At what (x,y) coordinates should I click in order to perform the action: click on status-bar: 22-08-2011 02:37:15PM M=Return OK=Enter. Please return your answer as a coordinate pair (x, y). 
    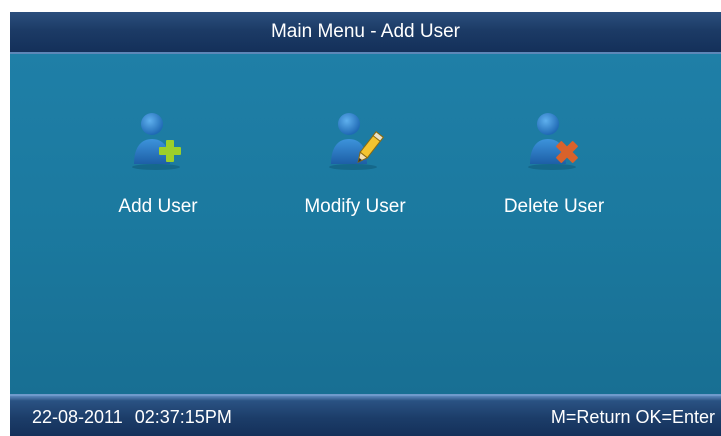
    Looking at the image, I should click on (365, 415).